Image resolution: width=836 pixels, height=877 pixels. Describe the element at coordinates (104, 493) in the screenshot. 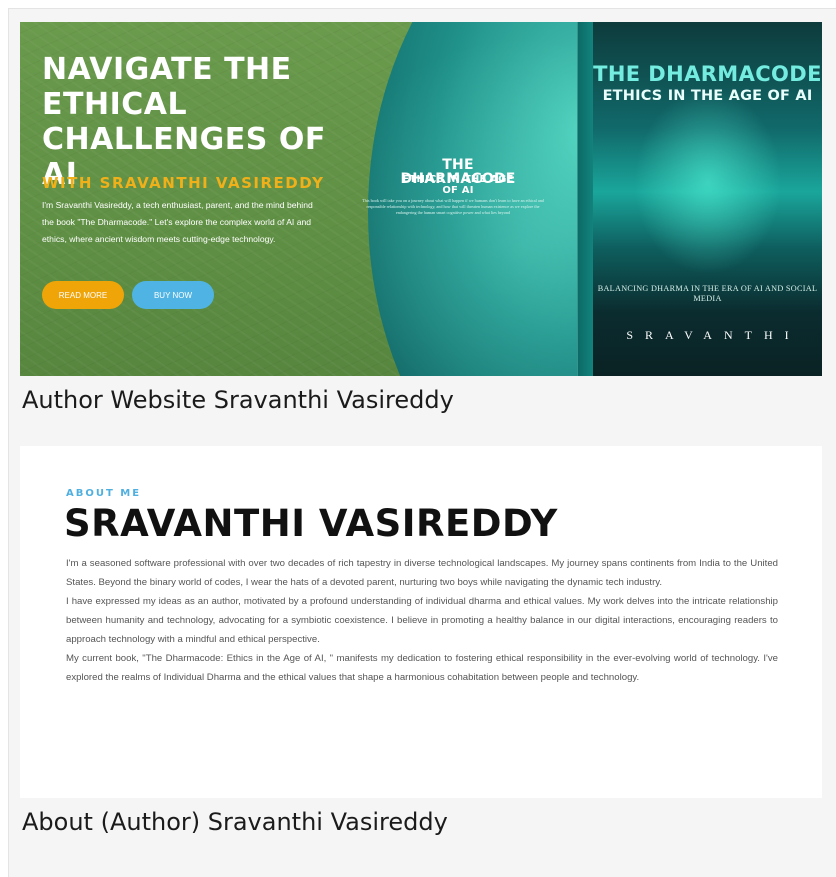

I see `about-label: ABOUT ME` at that location.